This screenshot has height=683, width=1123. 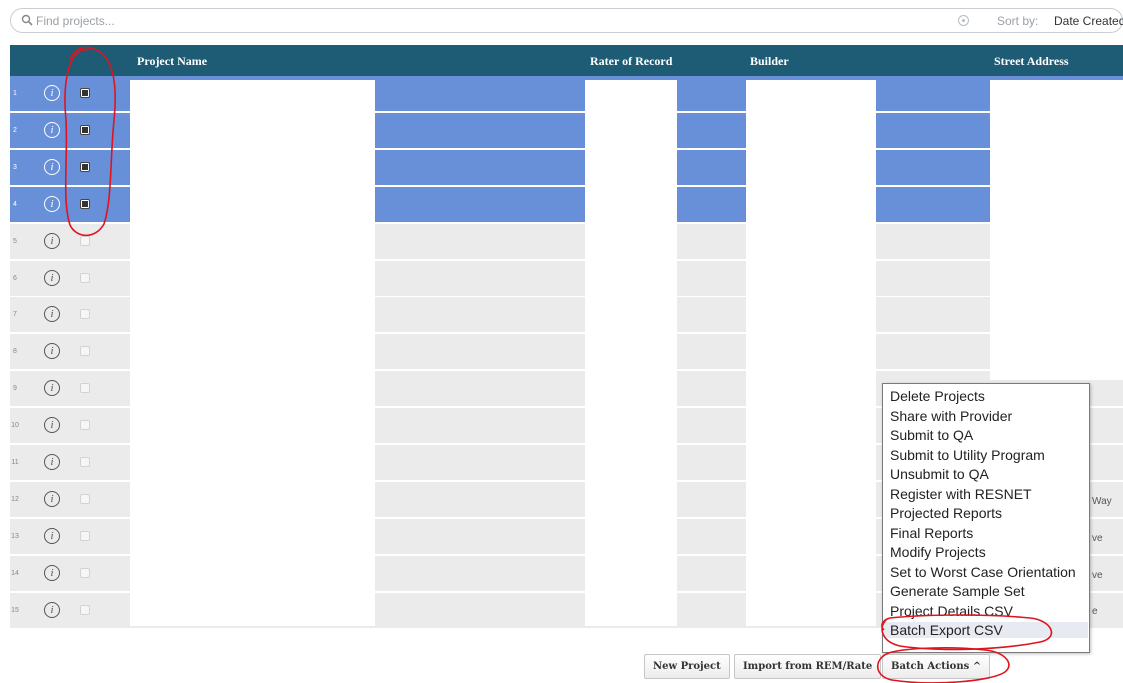 What do you see at coordinates (631, 61) in the screenshot?
I see `column-header-rater-of-record: Rater of Record` at bounding box center [631, 61].